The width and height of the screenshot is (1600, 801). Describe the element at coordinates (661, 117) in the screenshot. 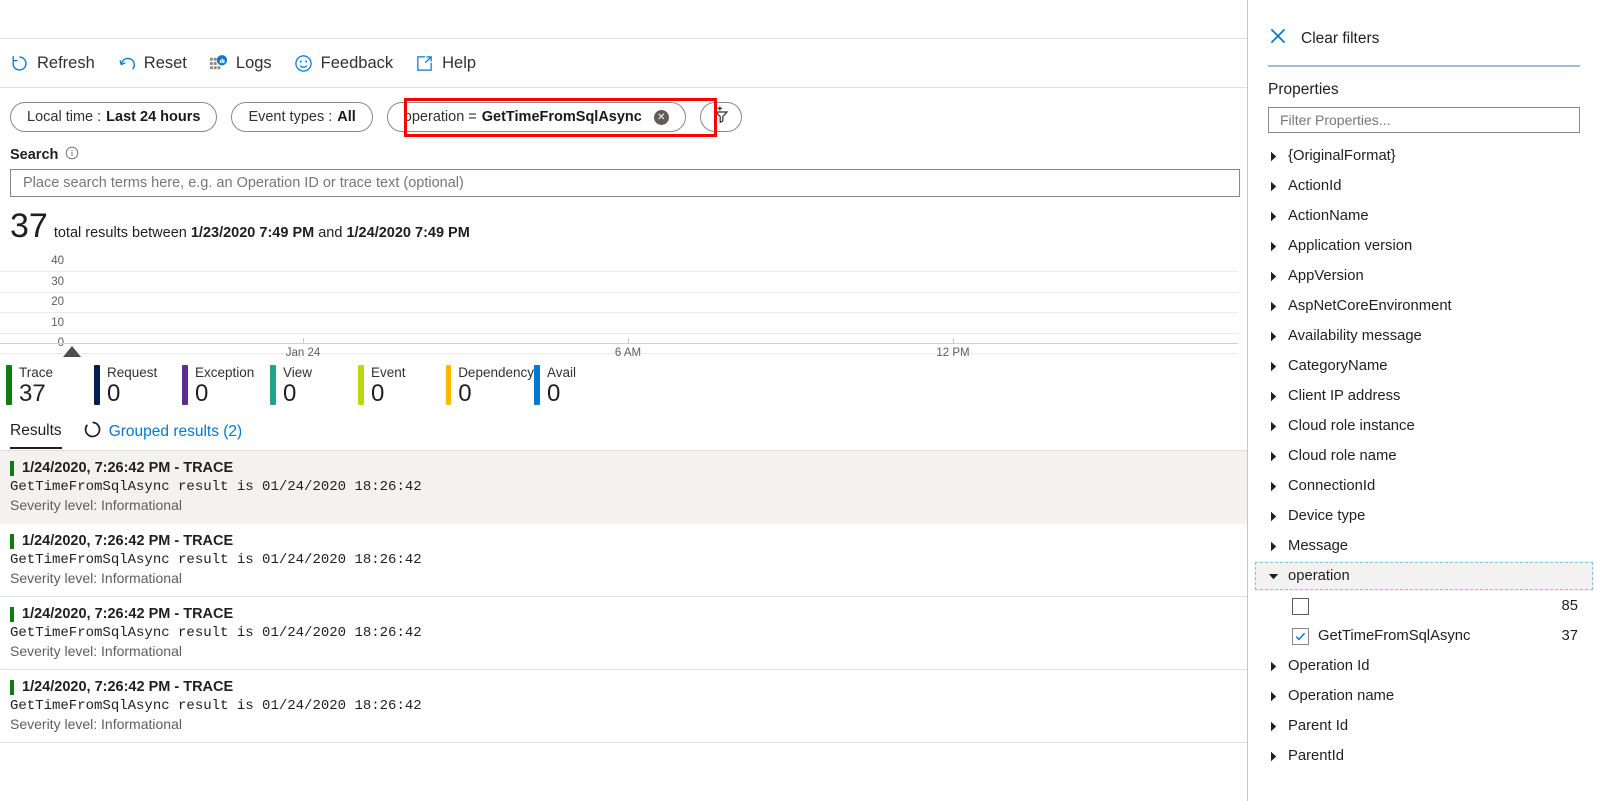

I see `remove-operation-filter-icon: ✕` at that location.